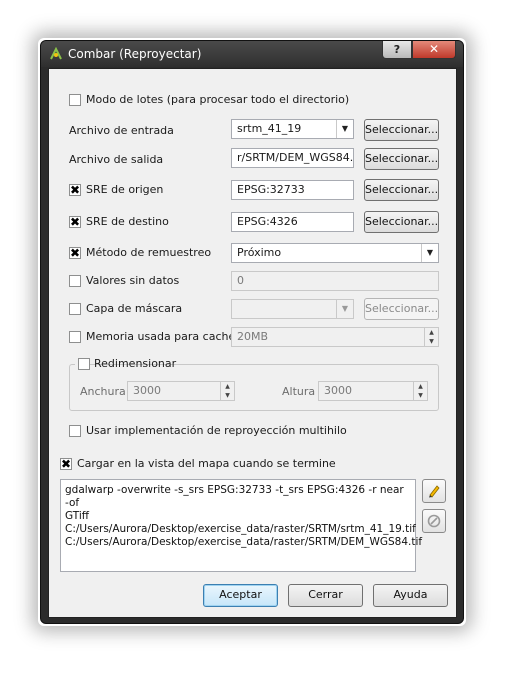 This screenshot has width=526, height=685. Describe the element at coordinates (240, 595) in the screenshot. I see `accept-button: Aceptar` at that location.